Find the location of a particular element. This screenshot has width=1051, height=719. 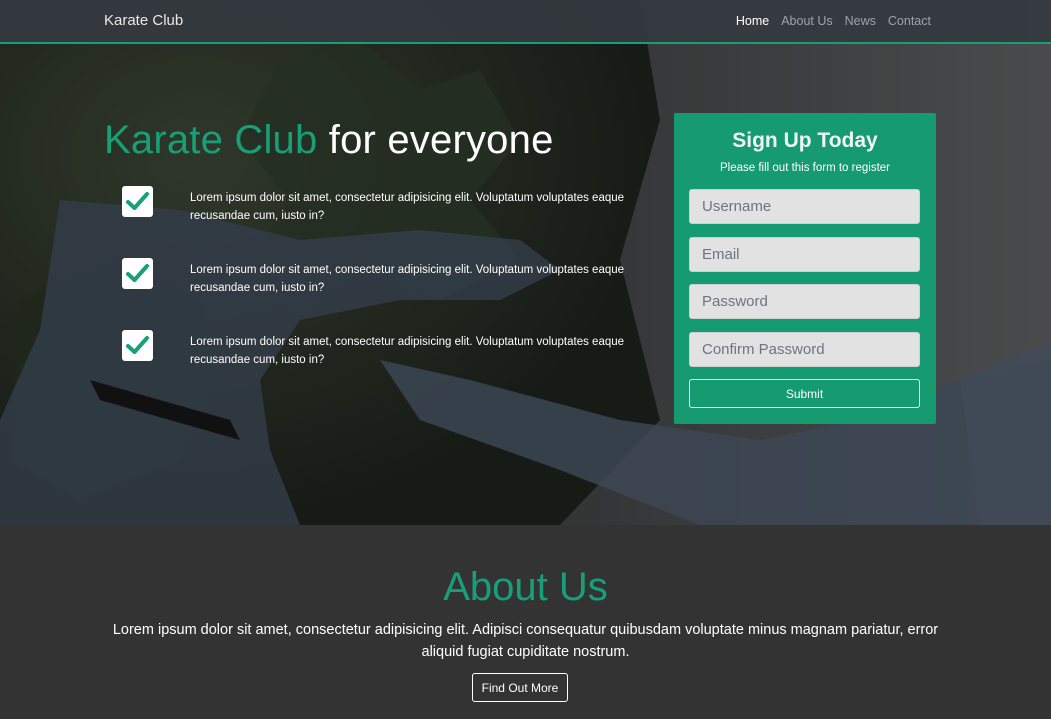

signup-title: Sign Up Today is located at coordinates (805, 140).